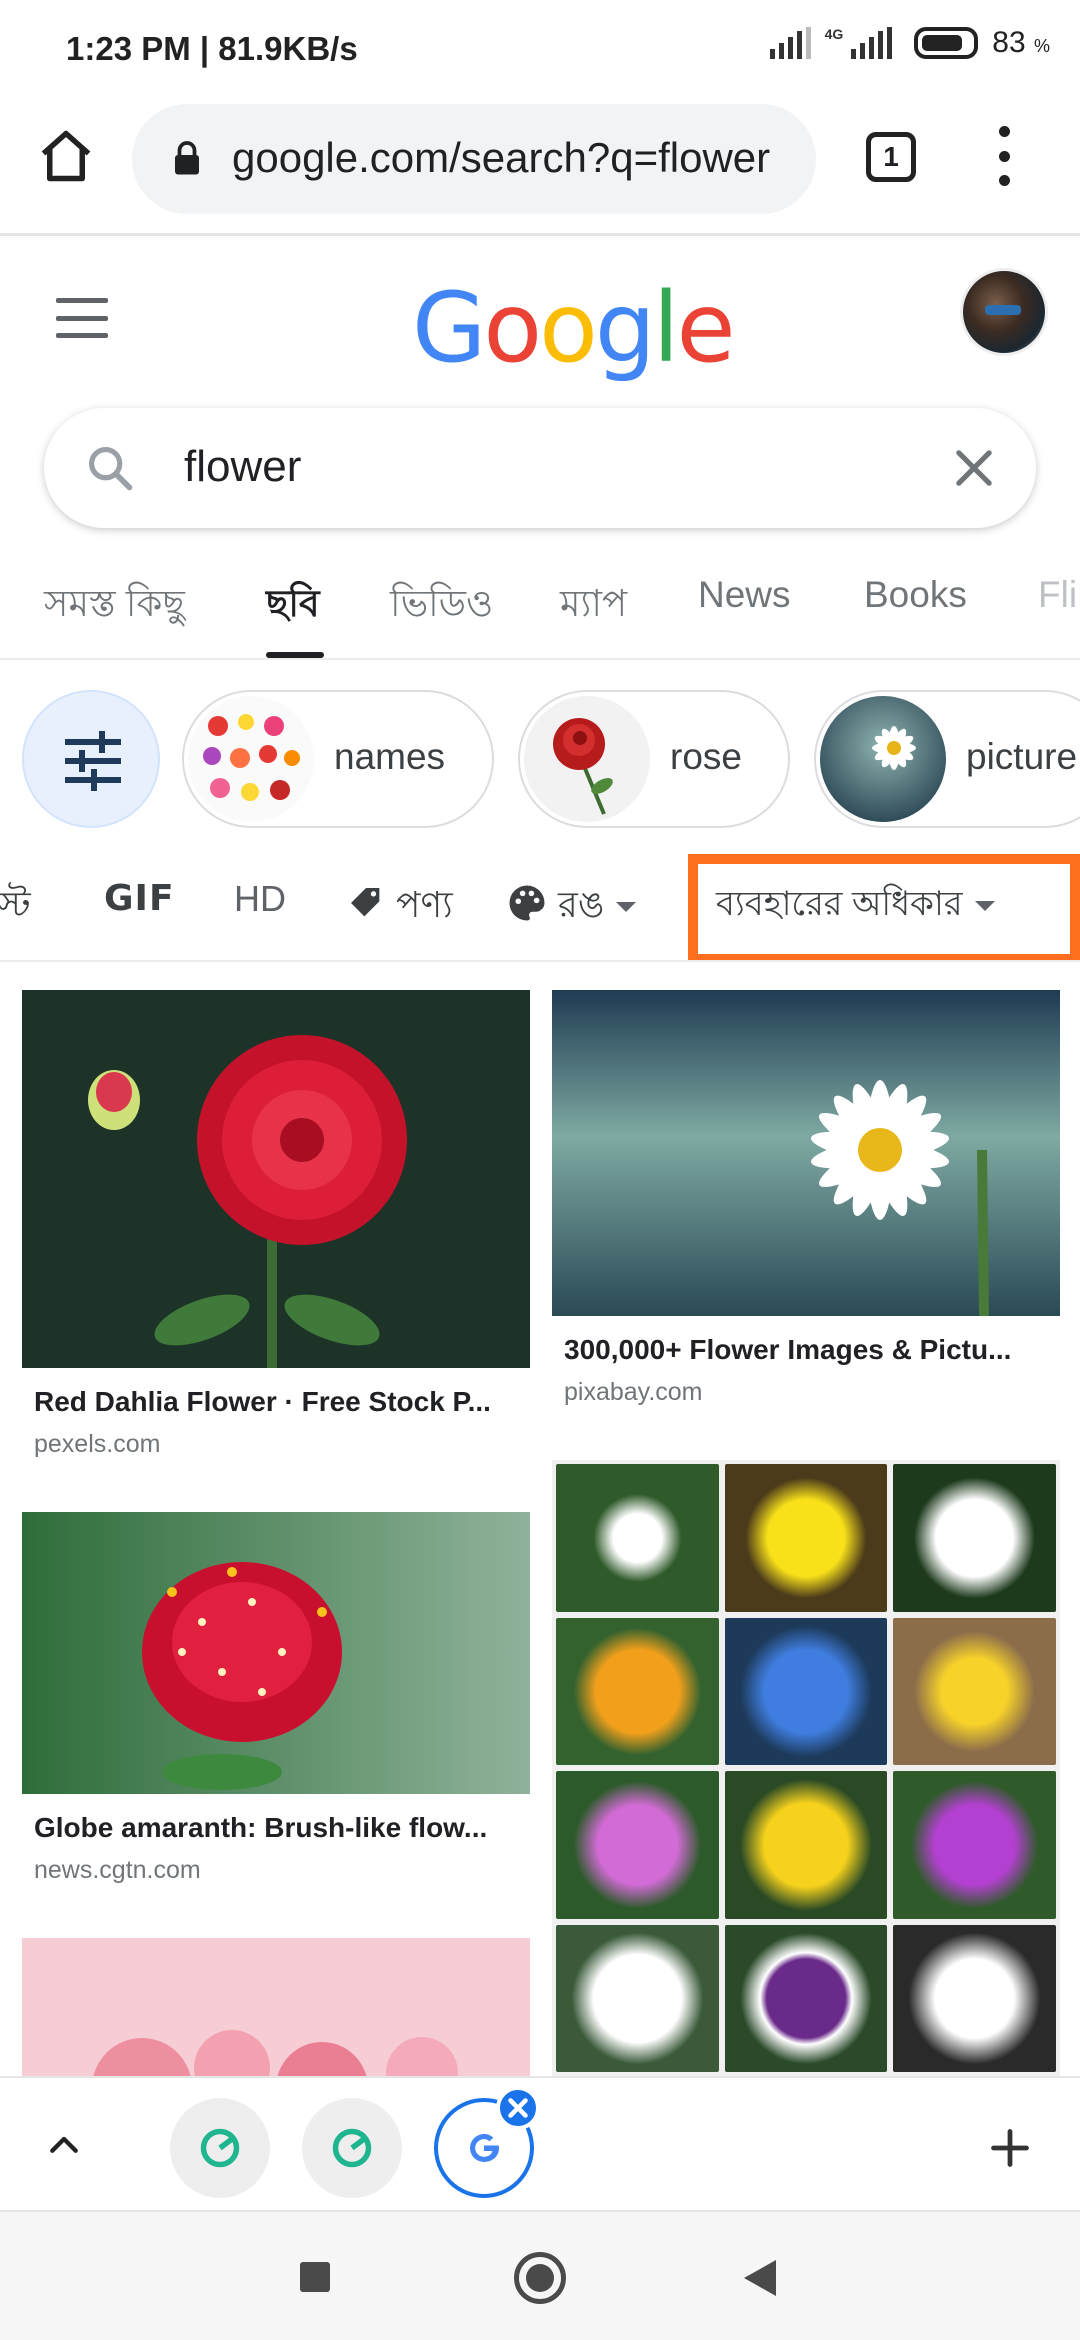 The image size is (1080, 2340). What do you see at coordinates (484, 2148) in the screenshot?
I see `google-g-icon` at bounding box center [484, 2148].